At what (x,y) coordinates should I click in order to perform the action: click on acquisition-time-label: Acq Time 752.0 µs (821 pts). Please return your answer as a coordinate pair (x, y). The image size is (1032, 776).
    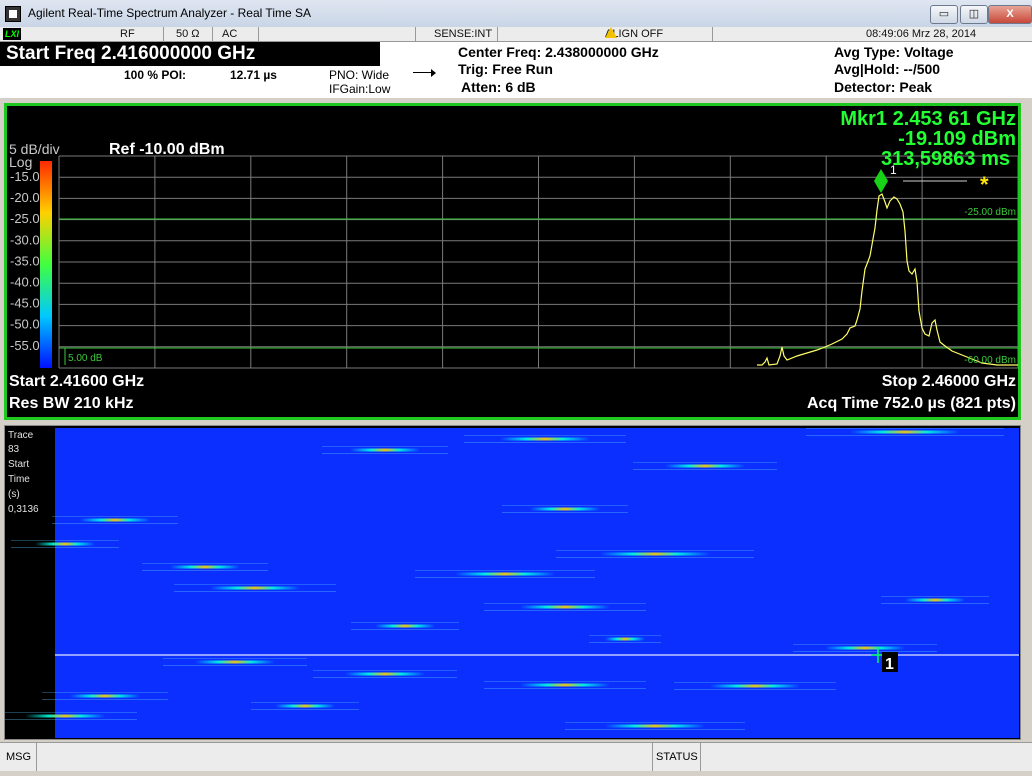
    Looking at the image, I should click on (911, 403).